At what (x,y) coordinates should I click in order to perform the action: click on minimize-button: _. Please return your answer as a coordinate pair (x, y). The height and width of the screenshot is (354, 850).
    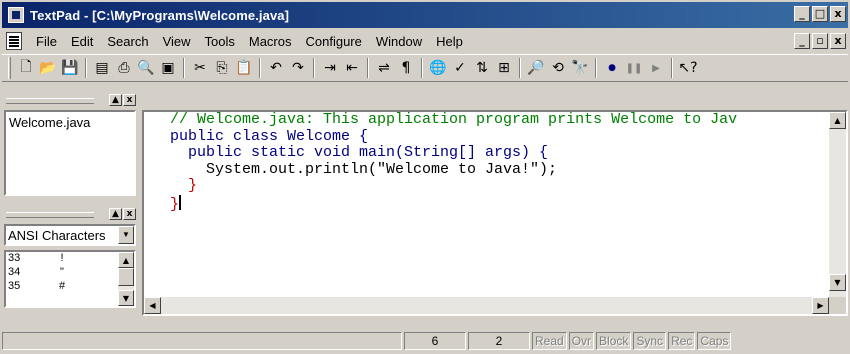
    Looking at the image, I should click on (802, 14).